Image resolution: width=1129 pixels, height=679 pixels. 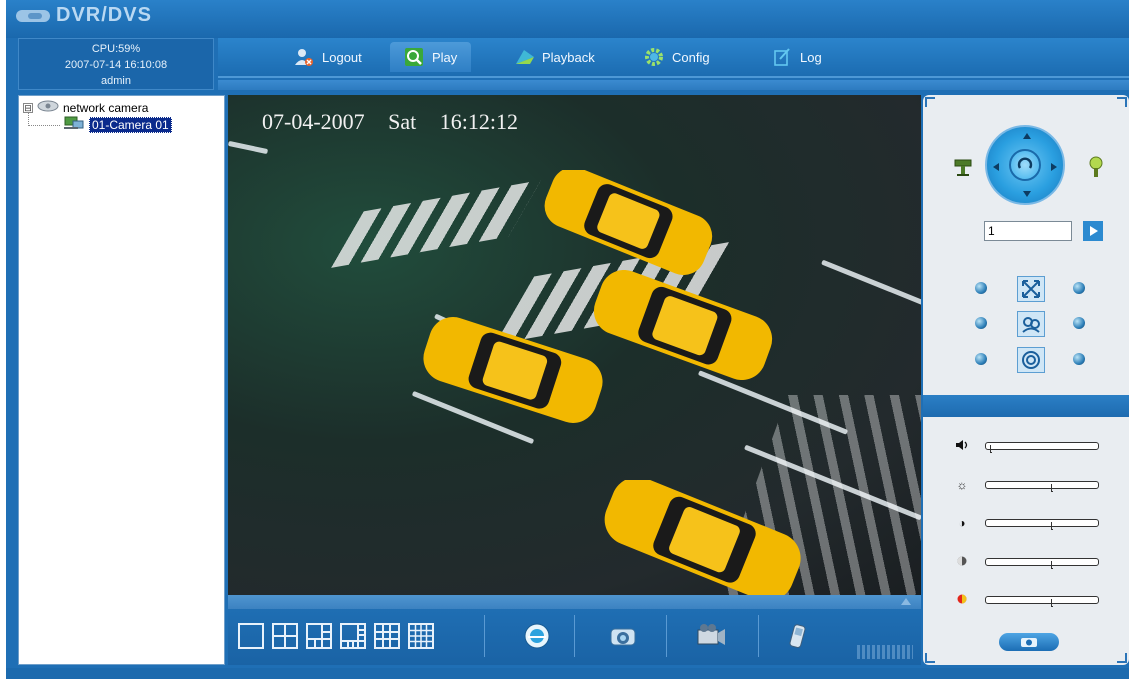 I want to click on zoom-in-button, so click(x=1079, y=288).